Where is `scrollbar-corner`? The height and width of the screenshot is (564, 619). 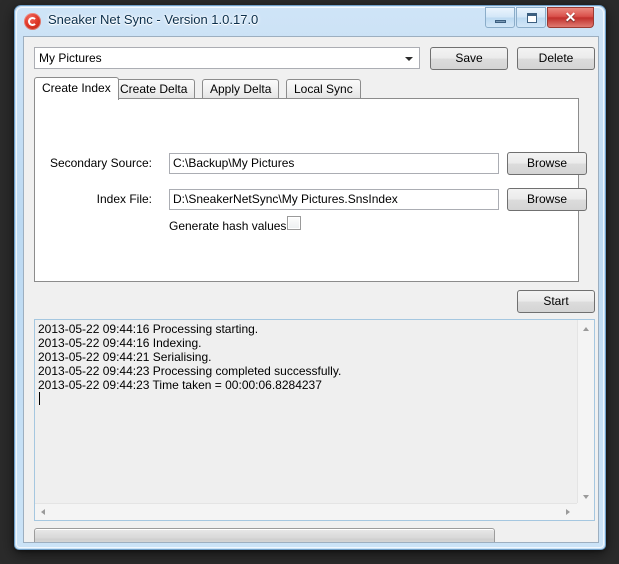 scrollbar-corner is located at coordinates (585, 511).